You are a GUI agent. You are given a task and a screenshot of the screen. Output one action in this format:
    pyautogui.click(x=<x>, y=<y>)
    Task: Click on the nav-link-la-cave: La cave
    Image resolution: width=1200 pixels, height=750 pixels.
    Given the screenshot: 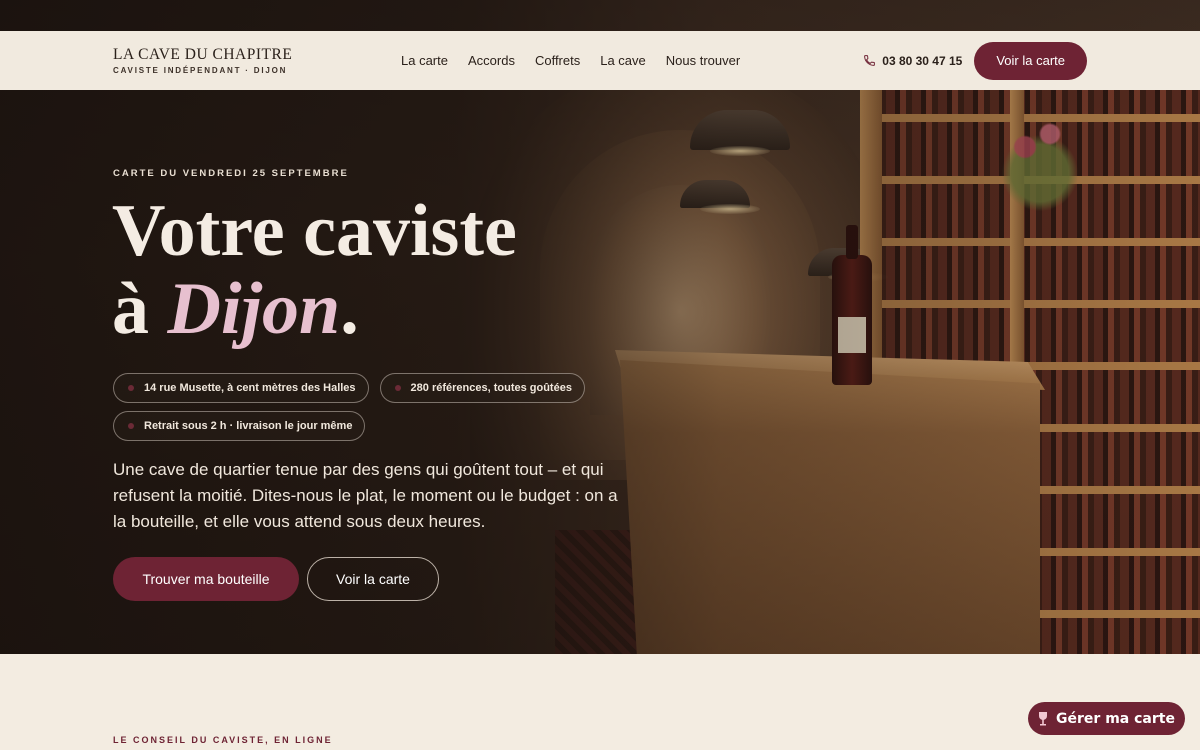 What is the action you would take?
    pyautogui.click(x=623, y=60)
    